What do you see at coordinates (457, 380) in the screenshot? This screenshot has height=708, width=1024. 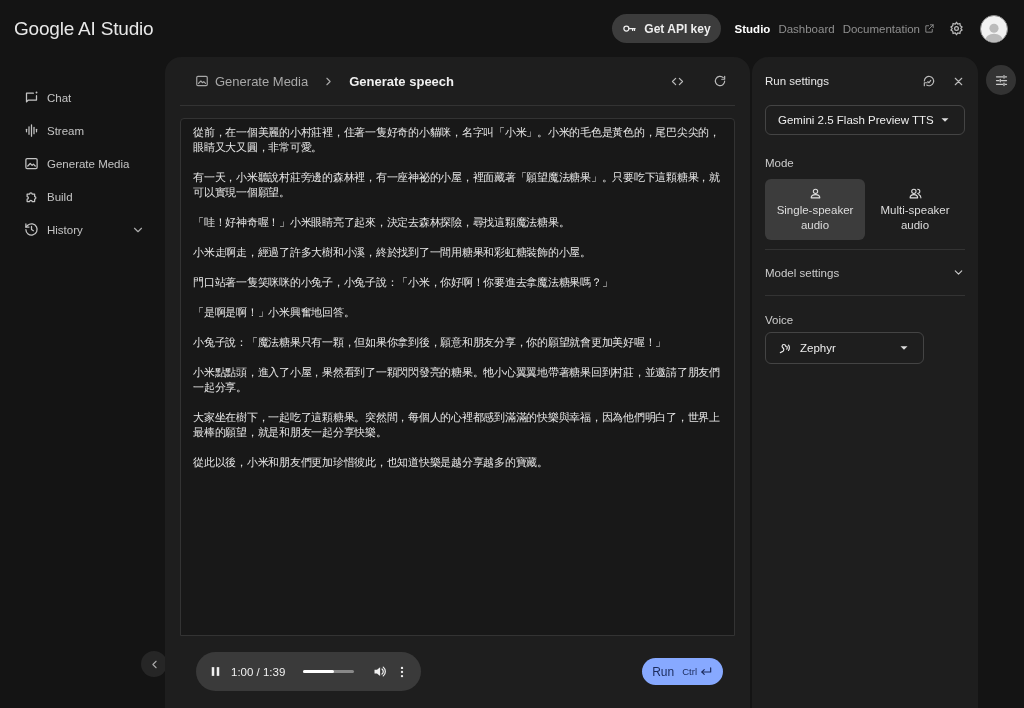 I see `story-paragraph: 小米點點頭，進入了小屋，果然看到了一顆閃閃發亮的糖果。牠小心翼翼地帶著糖果回到村莊，並邀請了朋友們一起分享。` at bounding box center [457, 380].